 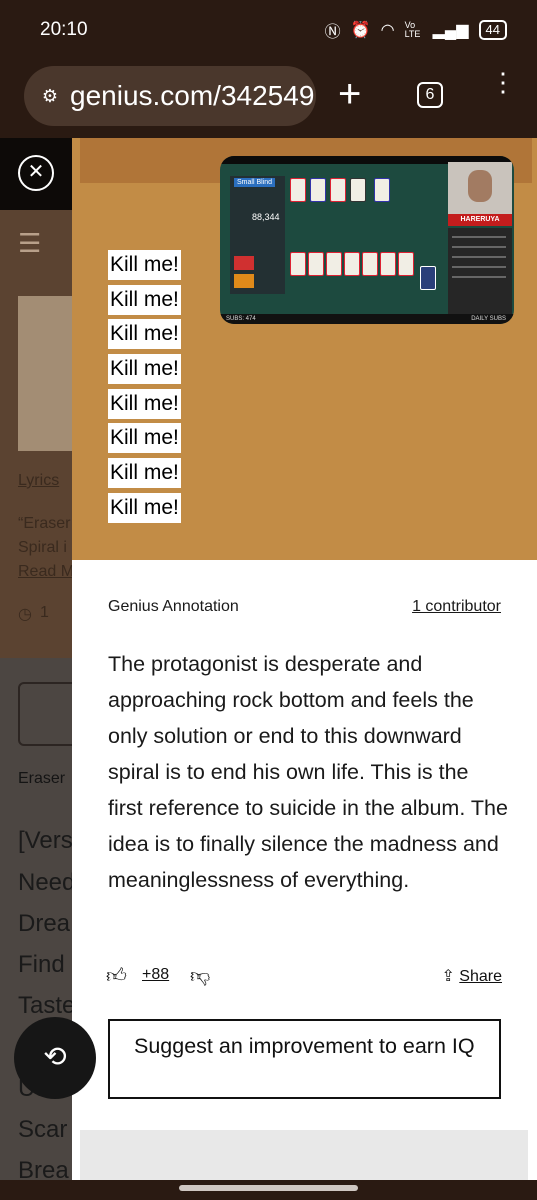 What do you see at coordinates (38, 481) in the screenshot?
I see `lyrics-link: Lyrics` at bounding box center [38, 481].